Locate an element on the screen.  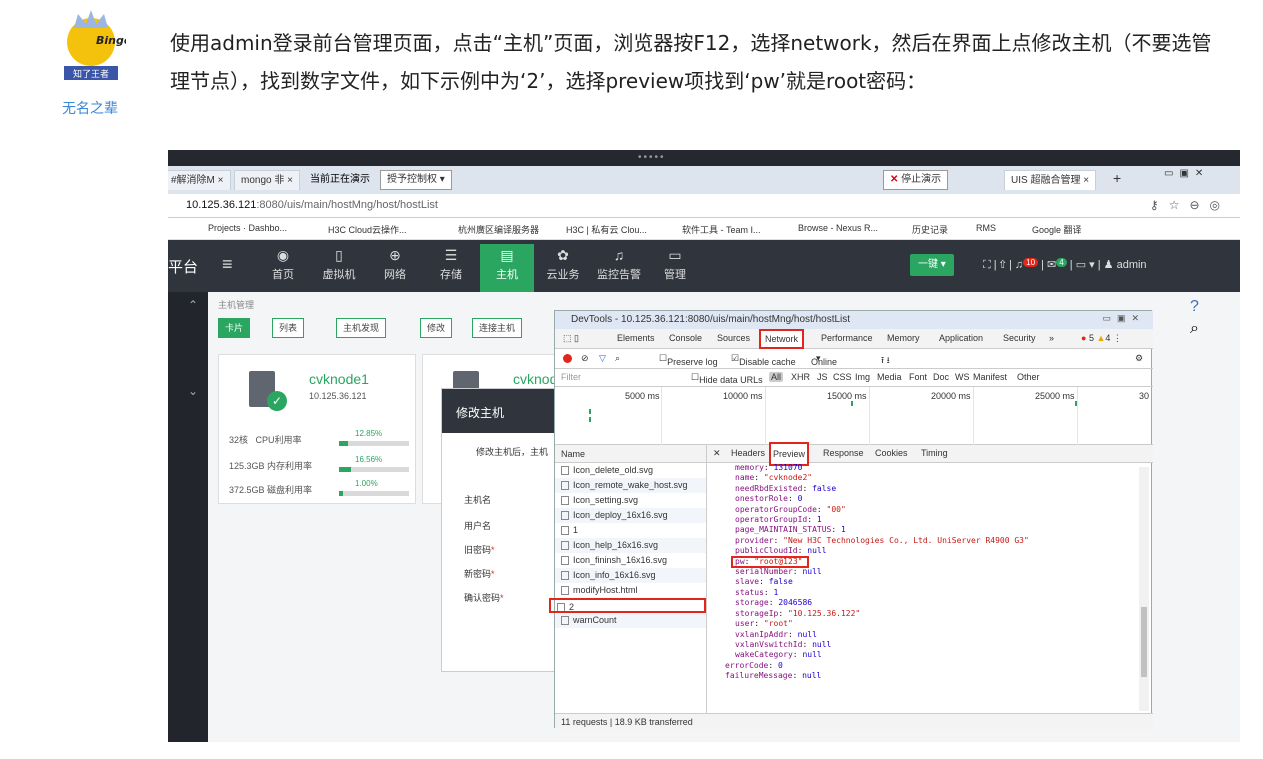
give-control-button: 授予控制权 ▾ is located at coordinates (416, 180).